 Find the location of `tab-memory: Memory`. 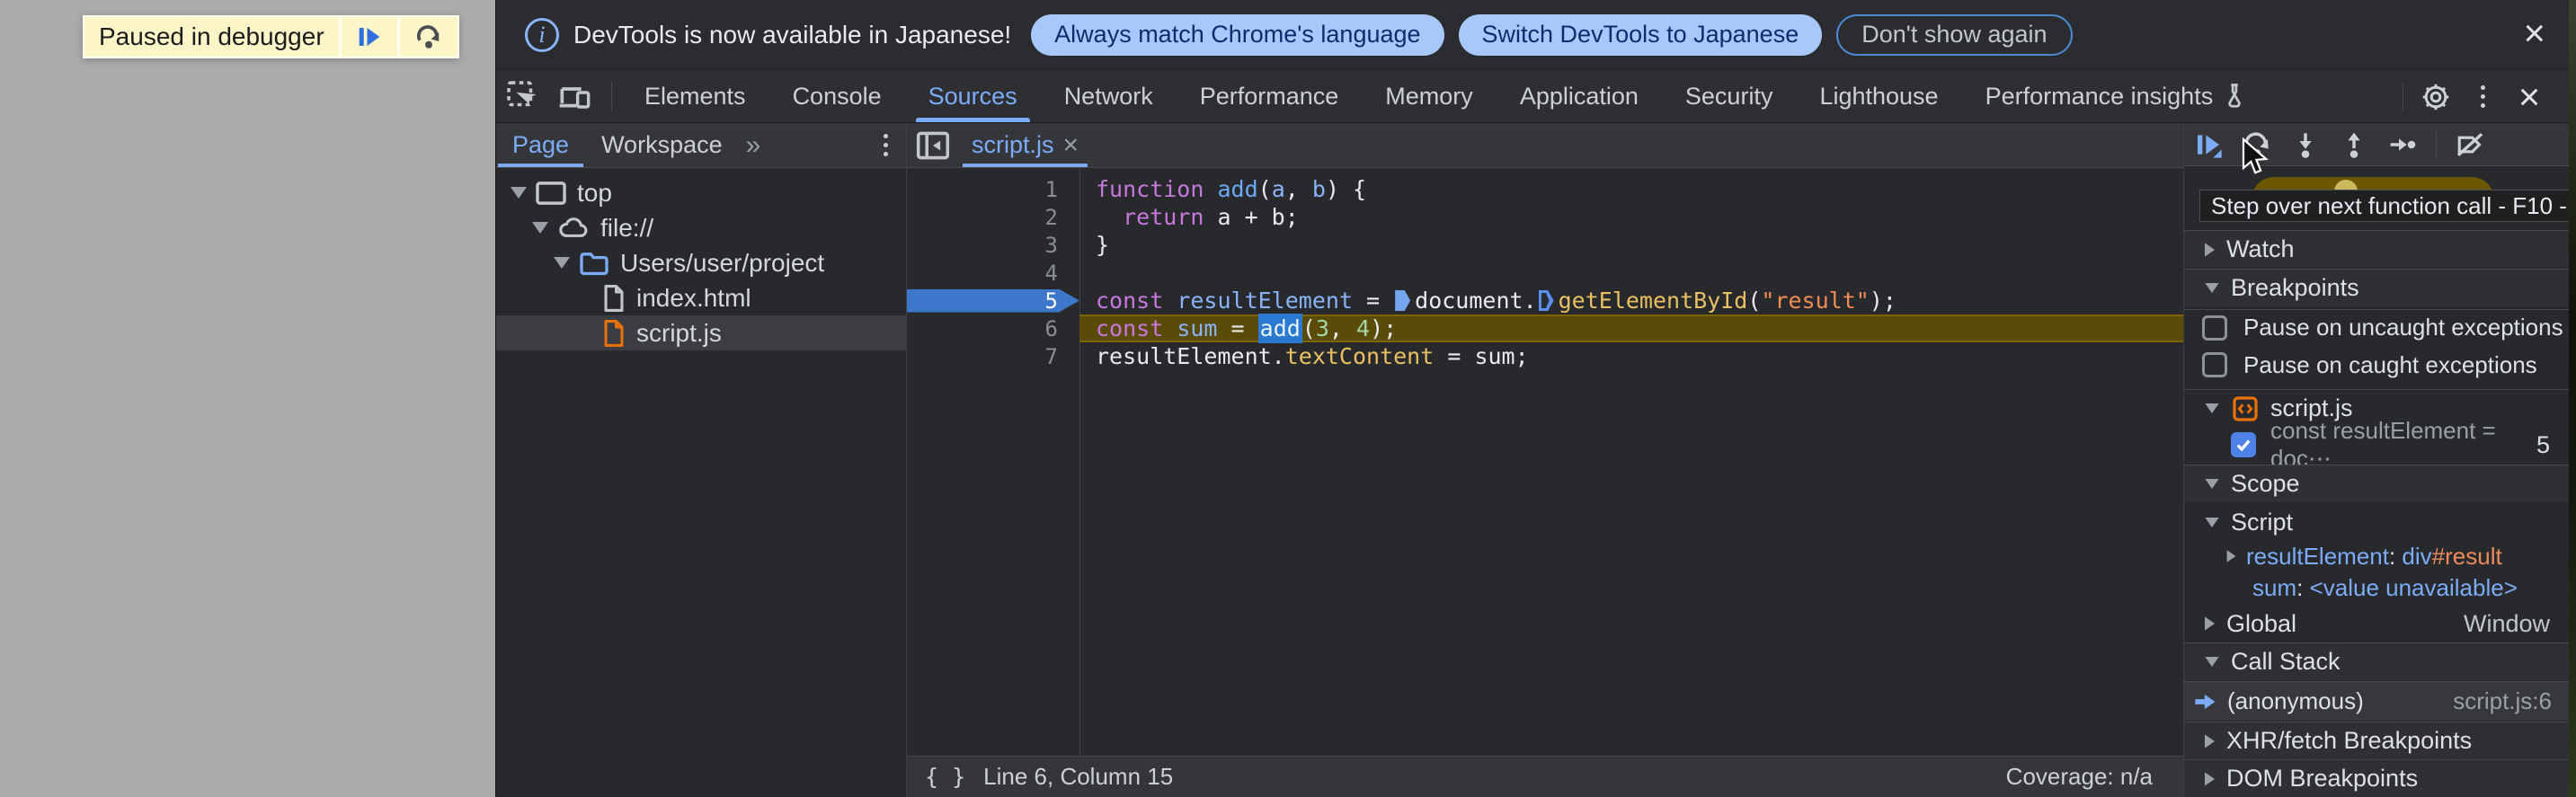

tab-memory: Memory is located at coordinates (1429, 96).